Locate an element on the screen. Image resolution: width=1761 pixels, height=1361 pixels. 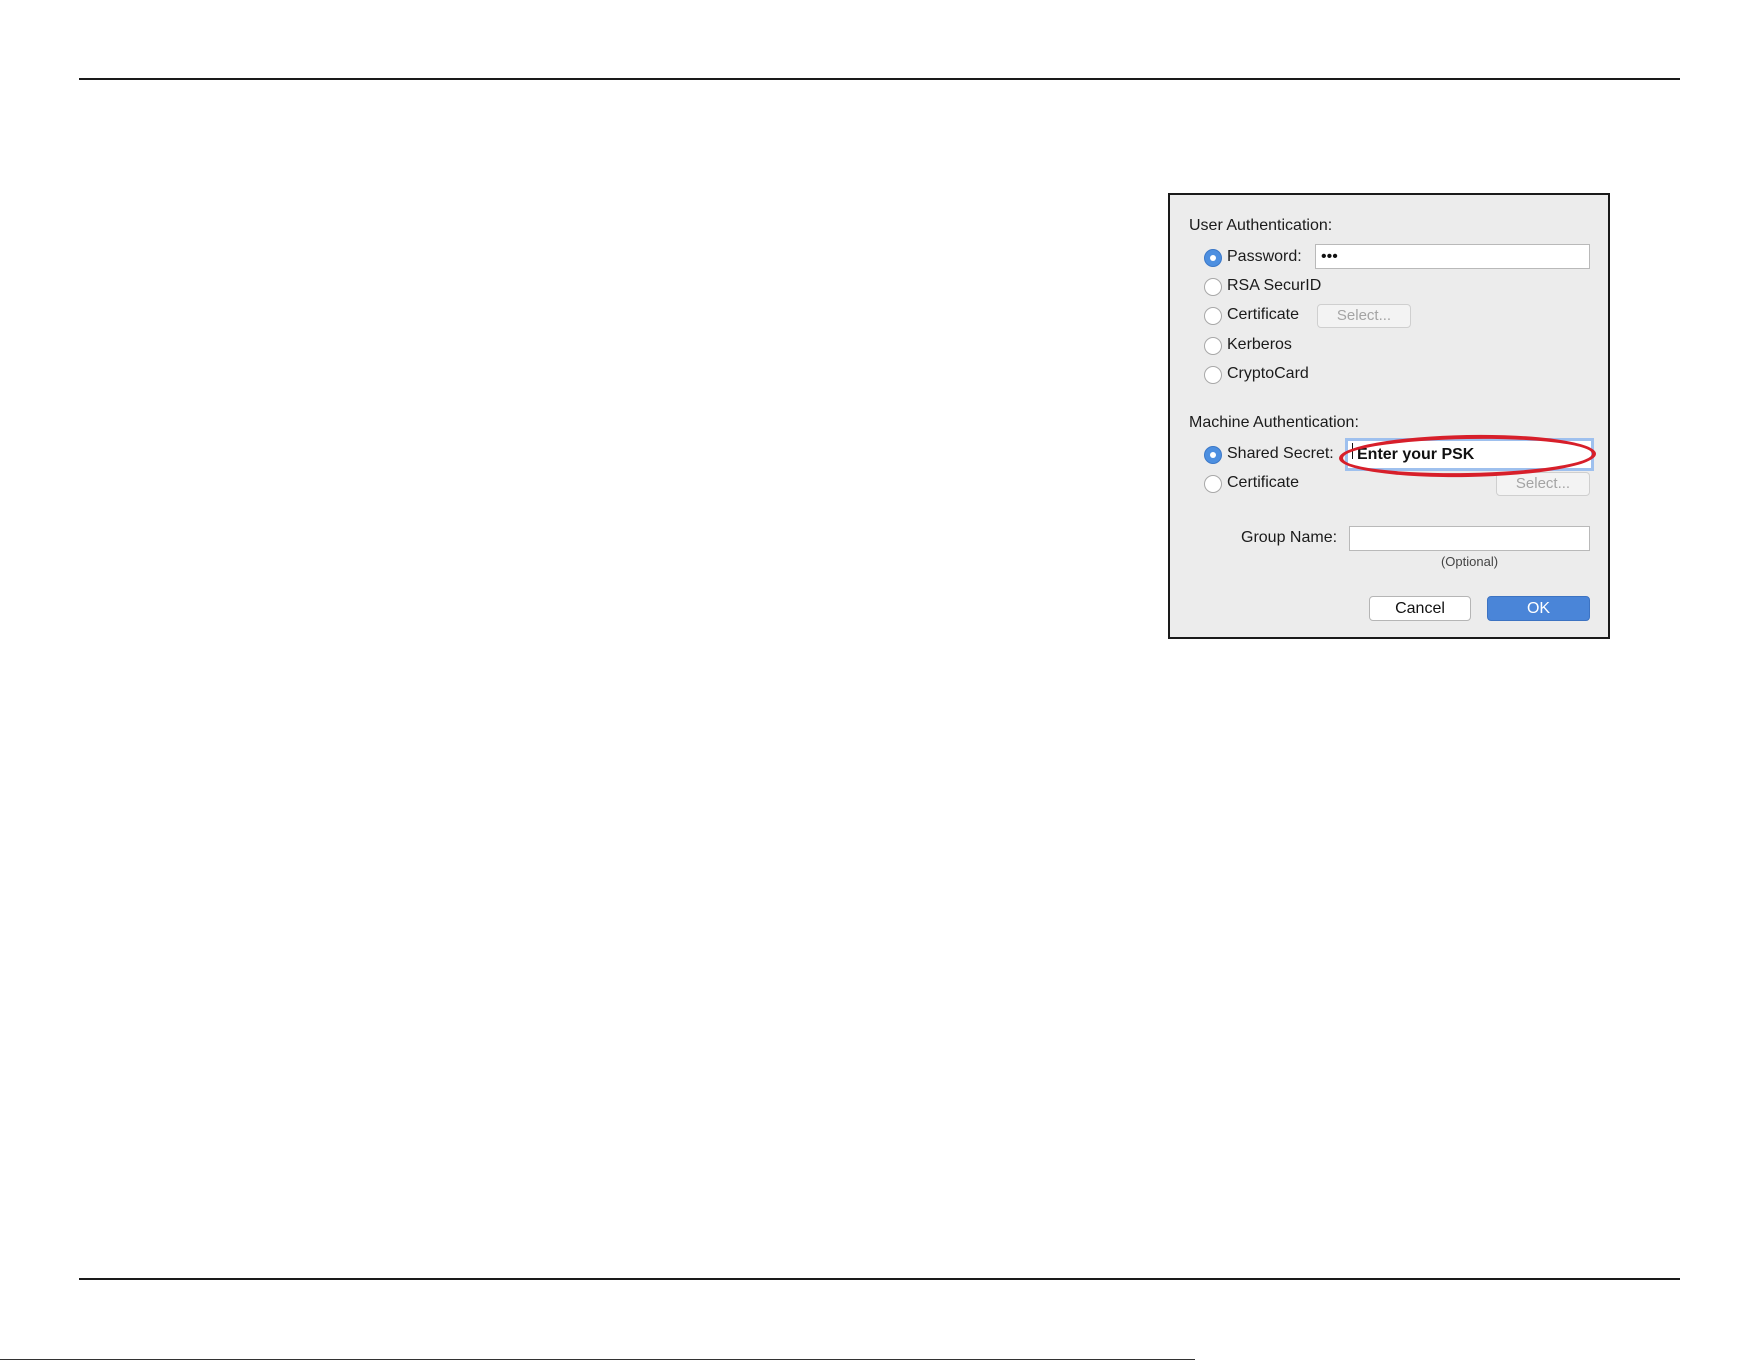
group-name-input is located at coordinates (1469, 538).